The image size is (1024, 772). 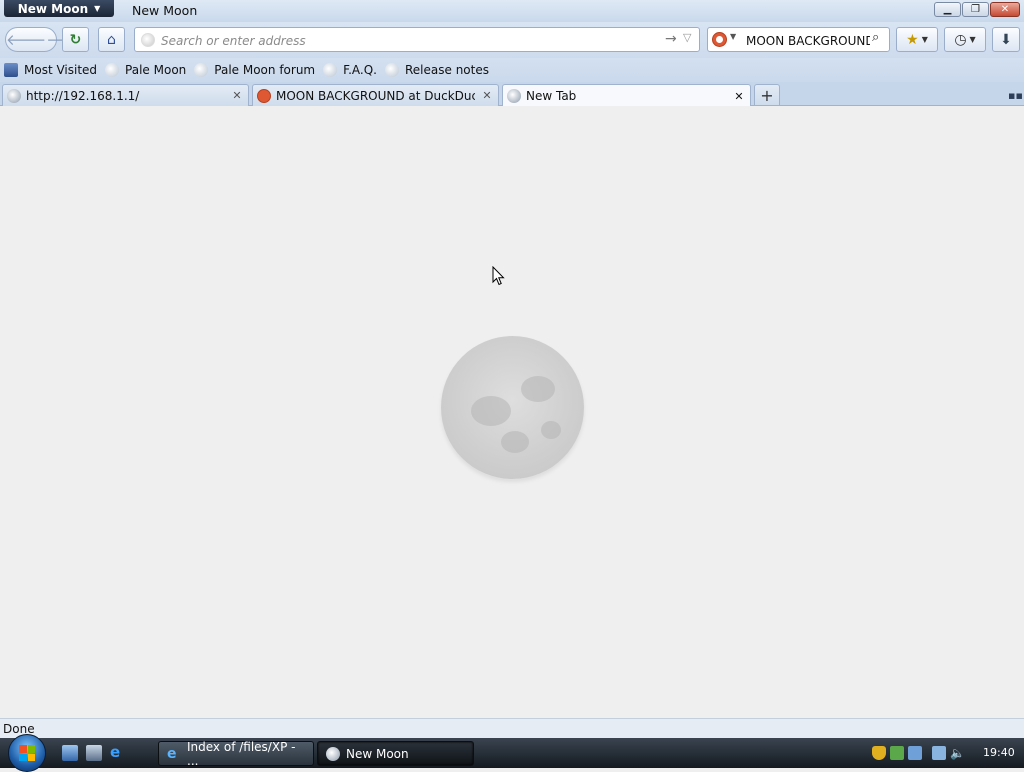 What do you see at coordinates (53, 8) in the screenshot?
I see `app-menu-label: New Moon` at bounding box center [53, 8].